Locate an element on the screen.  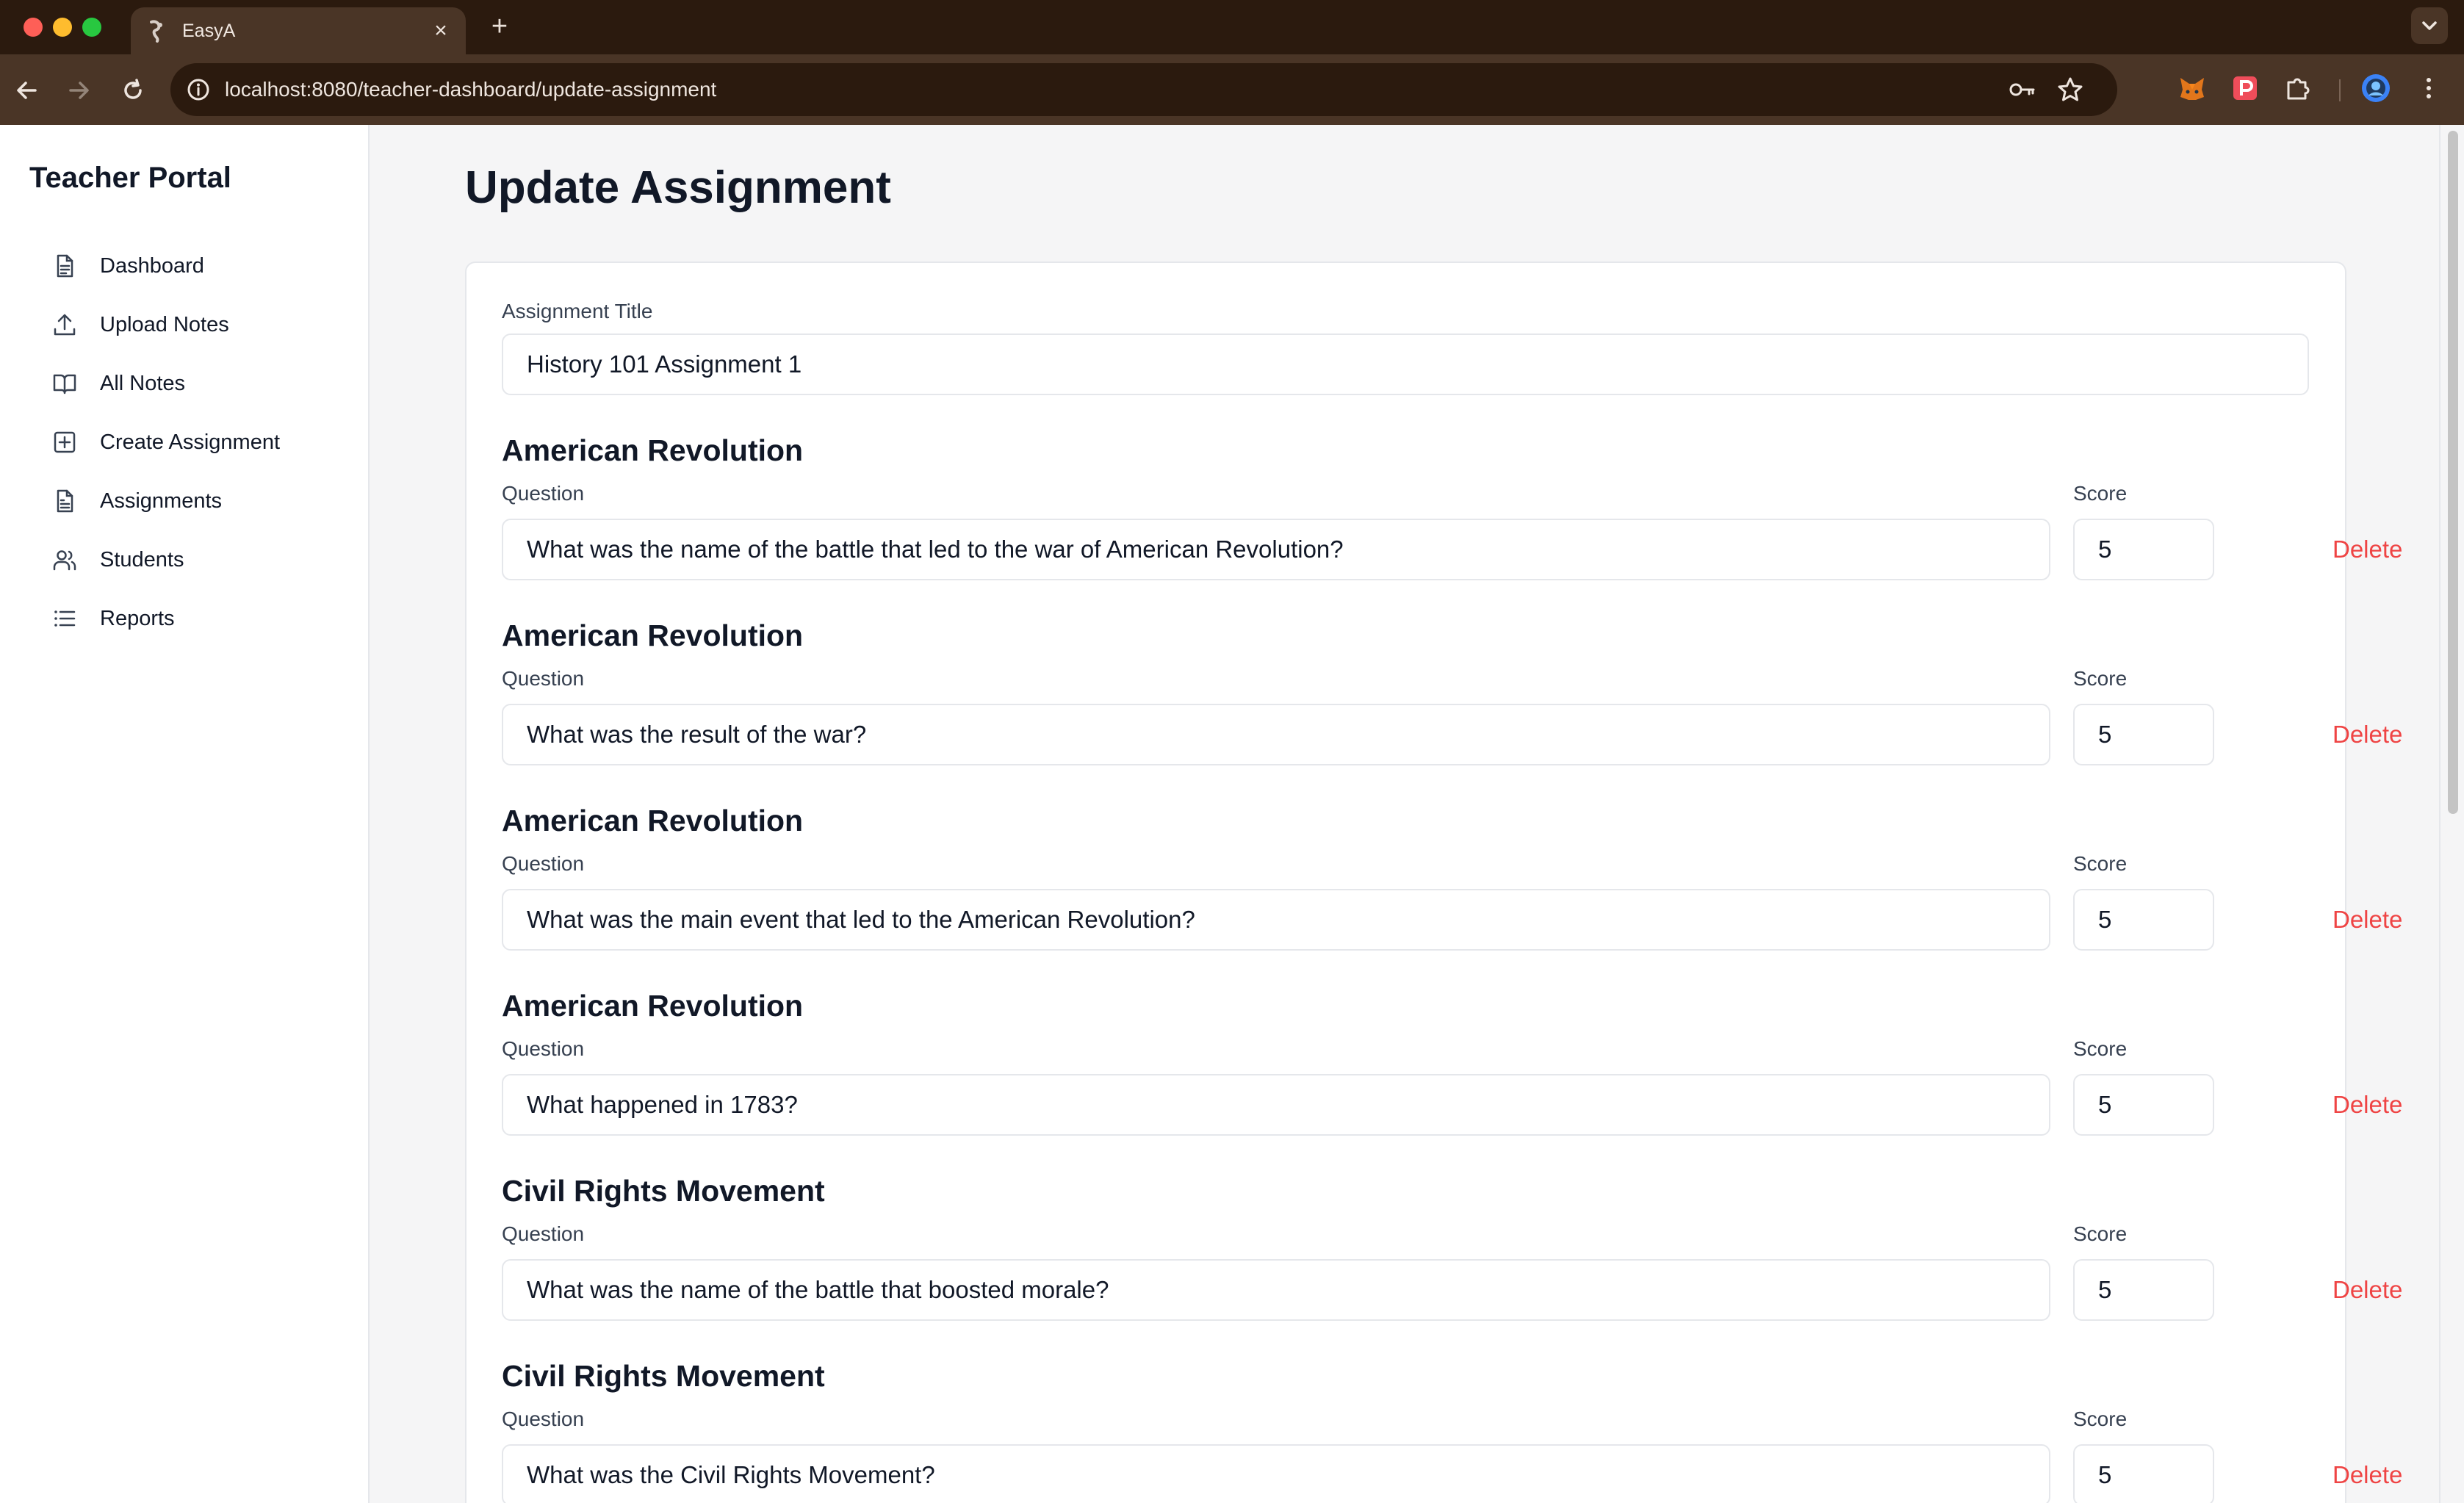
sidebar-item-label: Upload Notes is located at coordinates (164, 324).